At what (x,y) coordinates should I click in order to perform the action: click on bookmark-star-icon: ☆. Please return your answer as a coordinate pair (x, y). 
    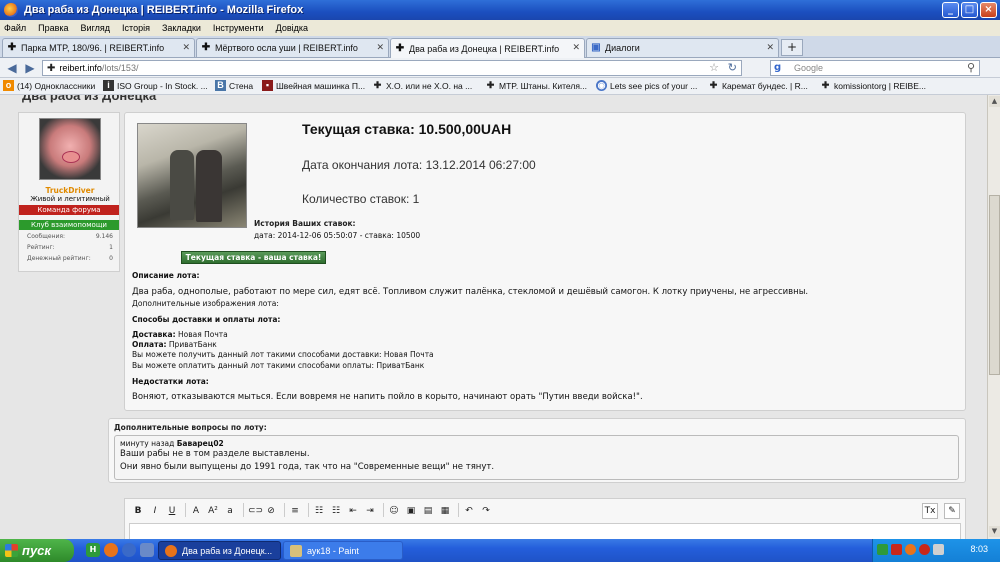
    Looking at the image, I should click on (714, 67).